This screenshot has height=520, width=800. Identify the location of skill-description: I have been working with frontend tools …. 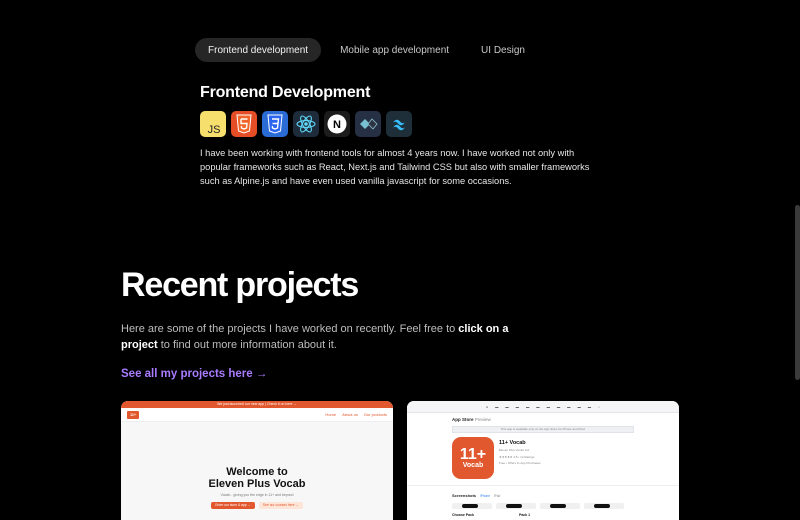
(395, 167).